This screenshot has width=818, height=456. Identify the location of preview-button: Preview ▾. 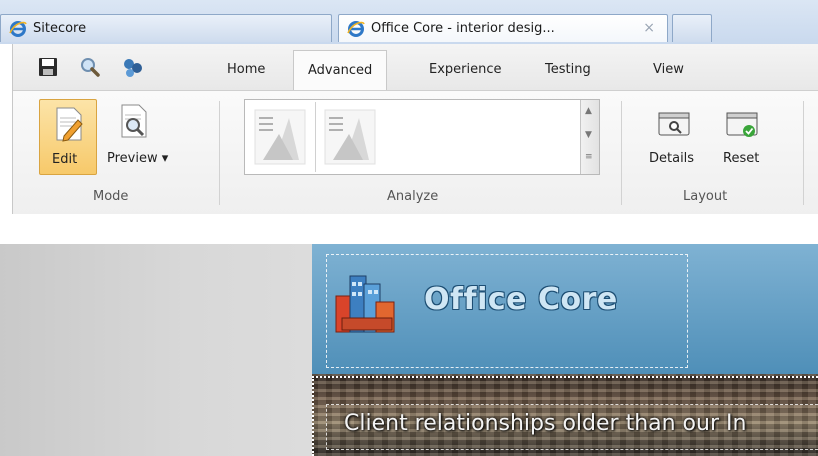
(137, 158).